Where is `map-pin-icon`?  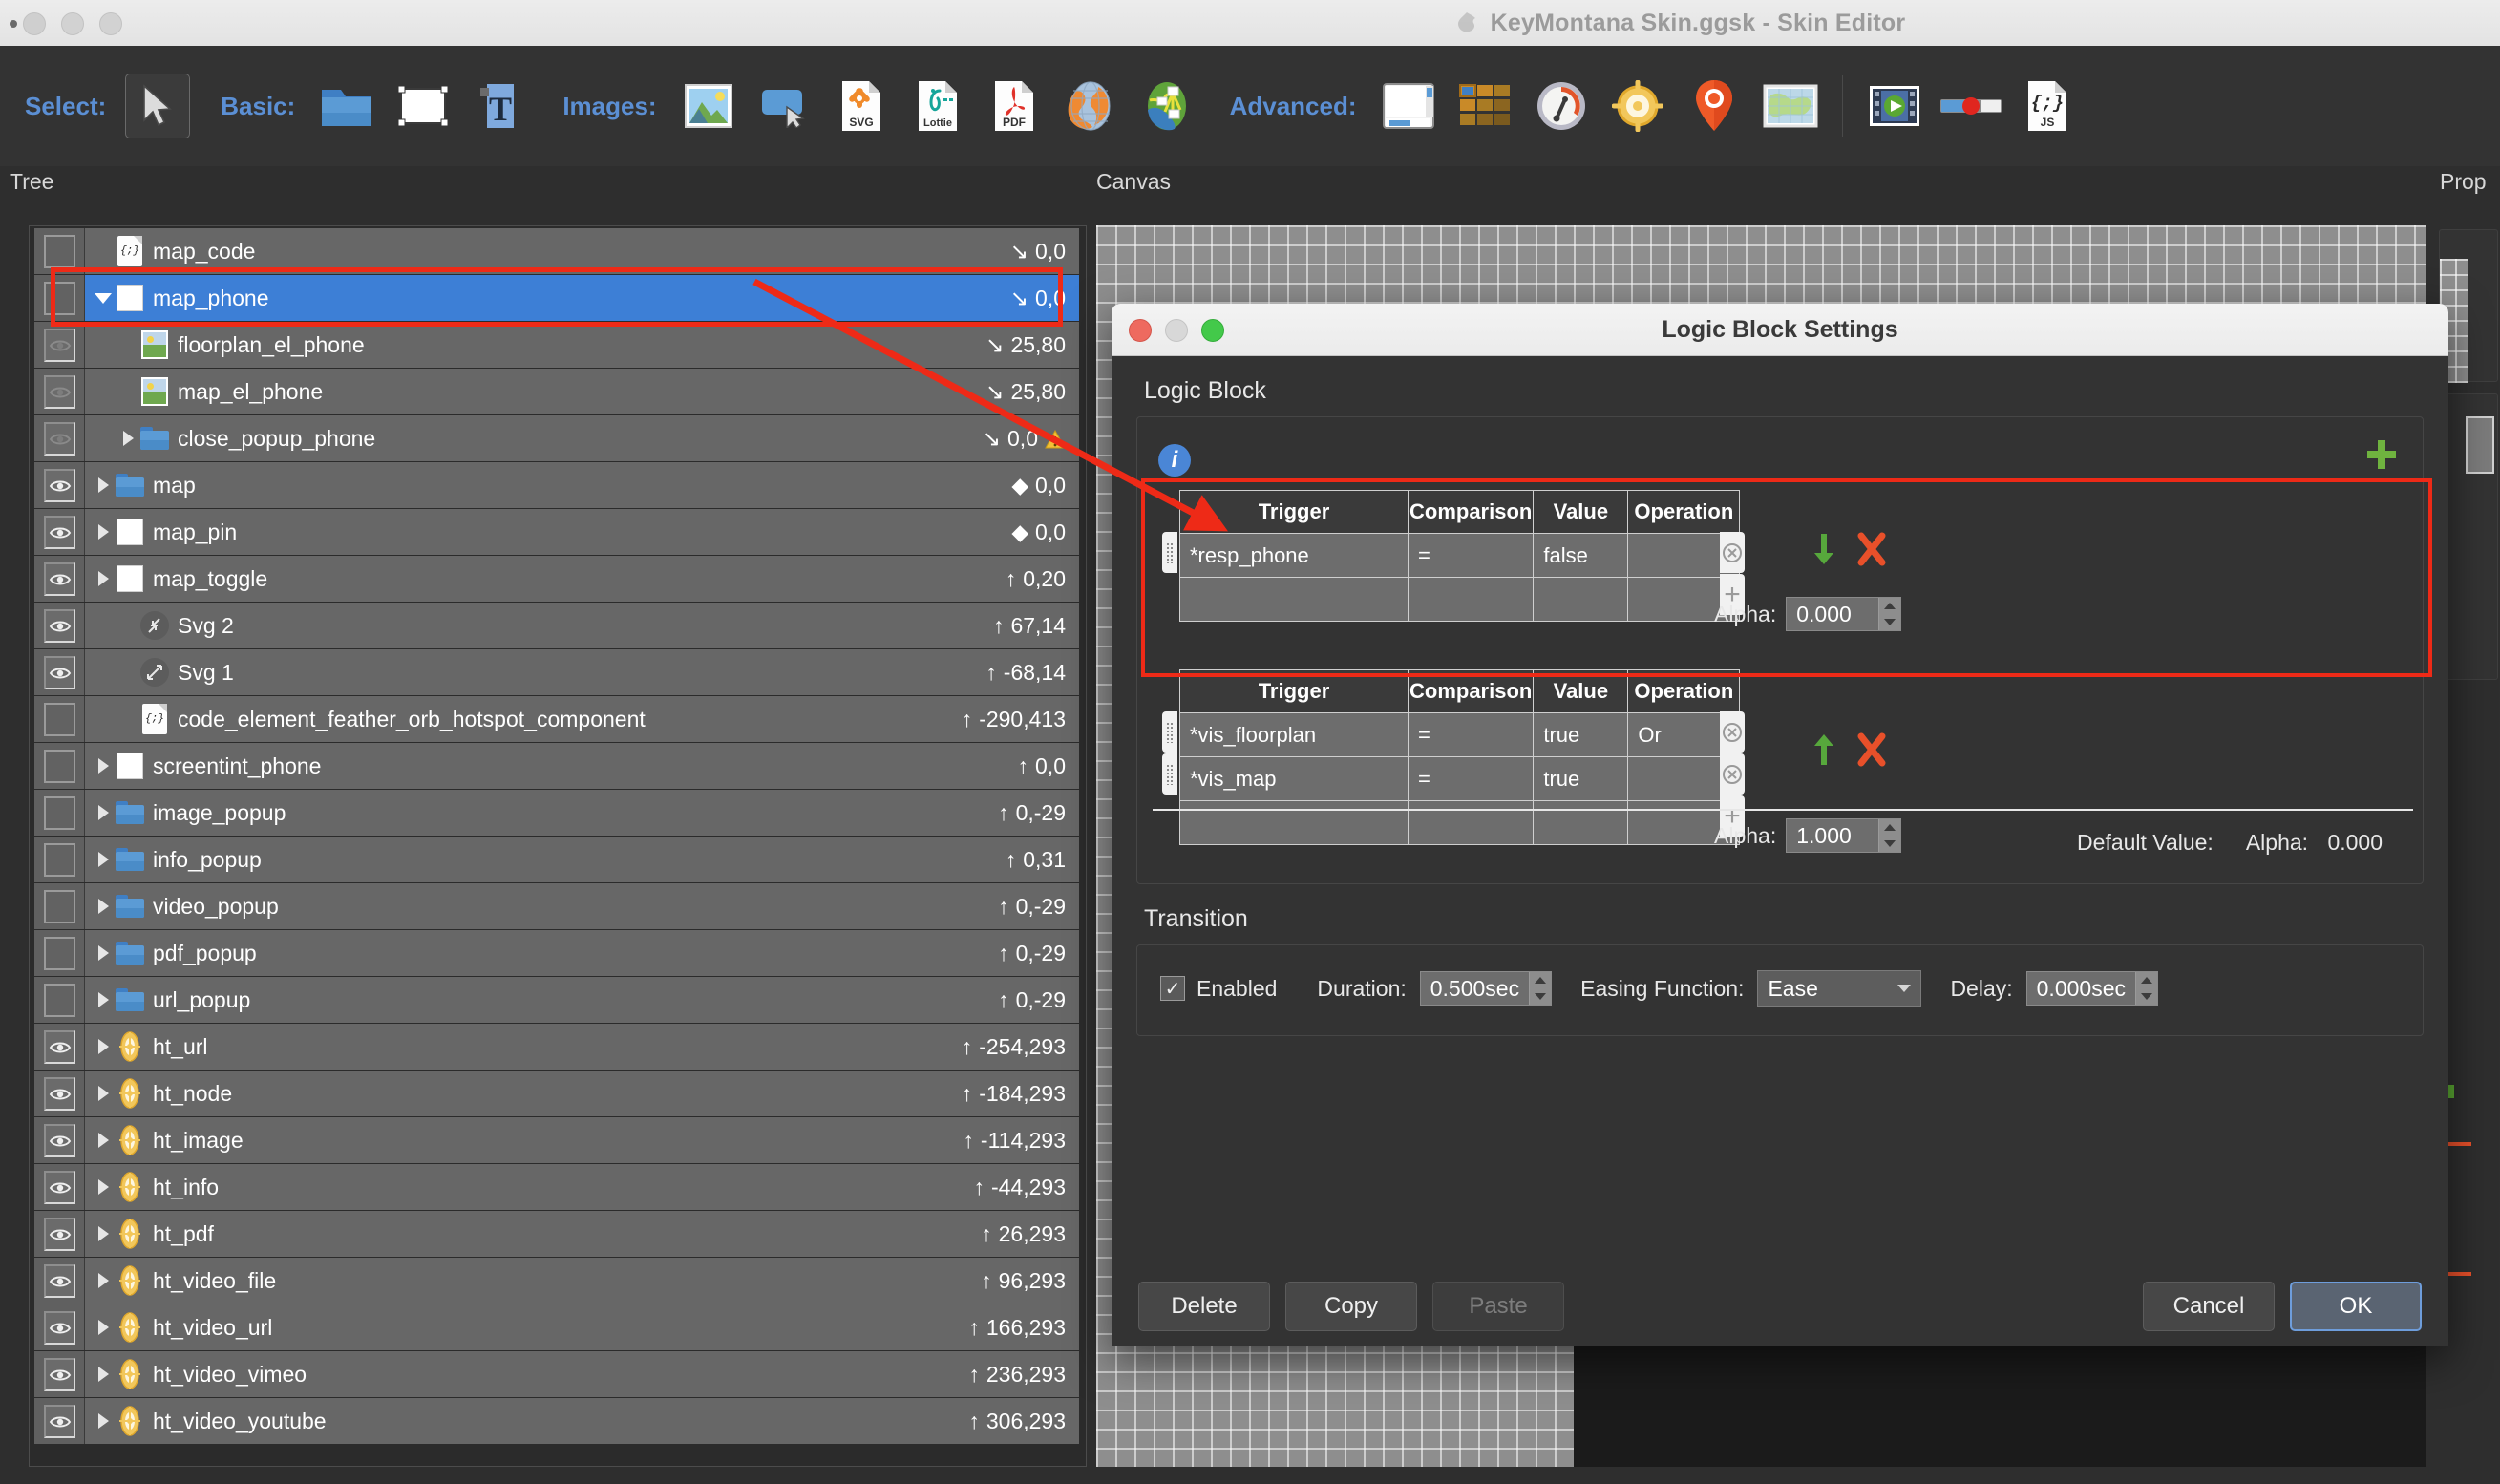
map-pin-icon is located at coordinates (1714, 106).